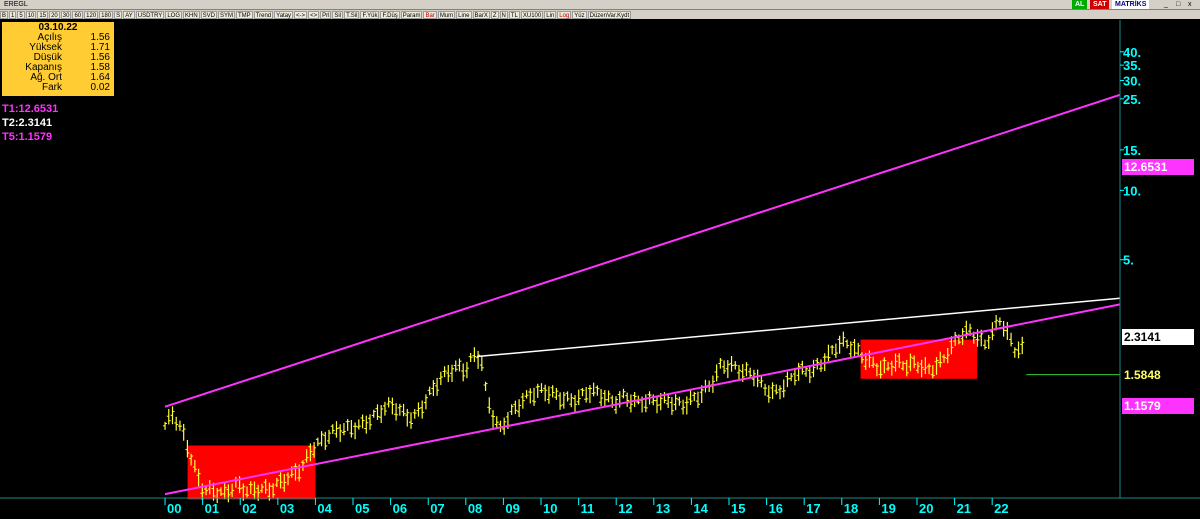 Image resolution: width=1200 pixels, height=519 pixels. Describe the element at coordinates (776, 508) in the screenshot. I see `x-tick-label: 16` at that location.